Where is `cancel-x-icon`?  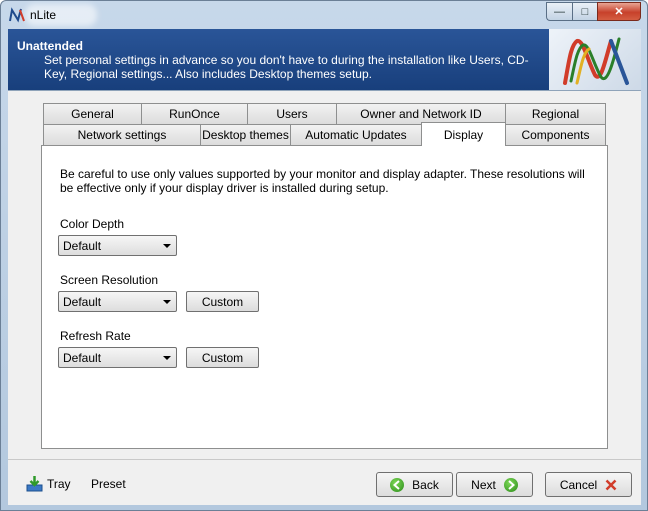 cancel-x-icon is located at coordinates (611, 484).